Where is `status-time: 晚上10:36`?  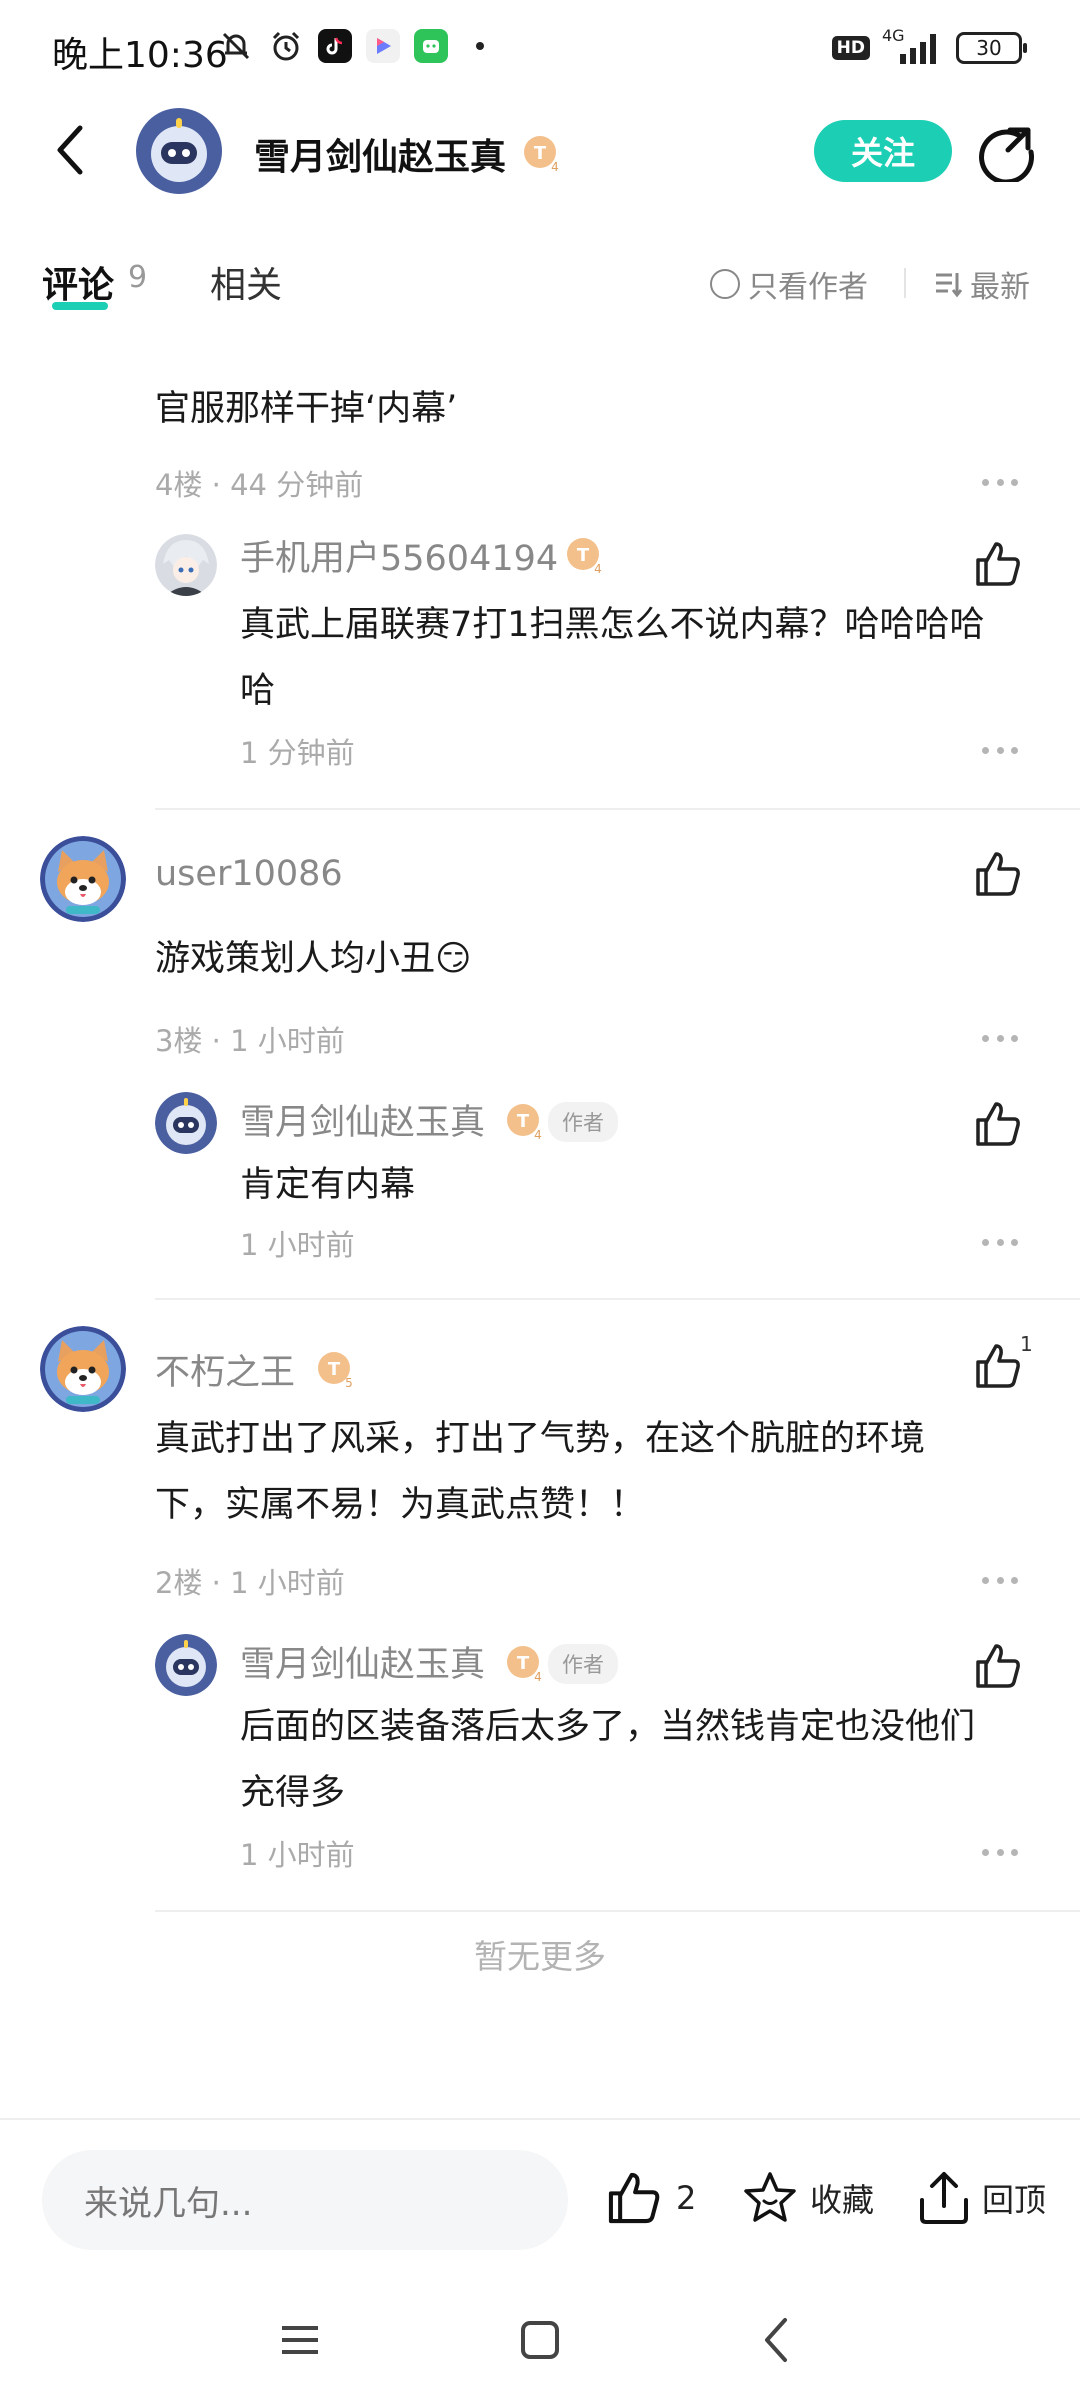
status-time: 晚上10:36 is located at coordinates (140, 55).